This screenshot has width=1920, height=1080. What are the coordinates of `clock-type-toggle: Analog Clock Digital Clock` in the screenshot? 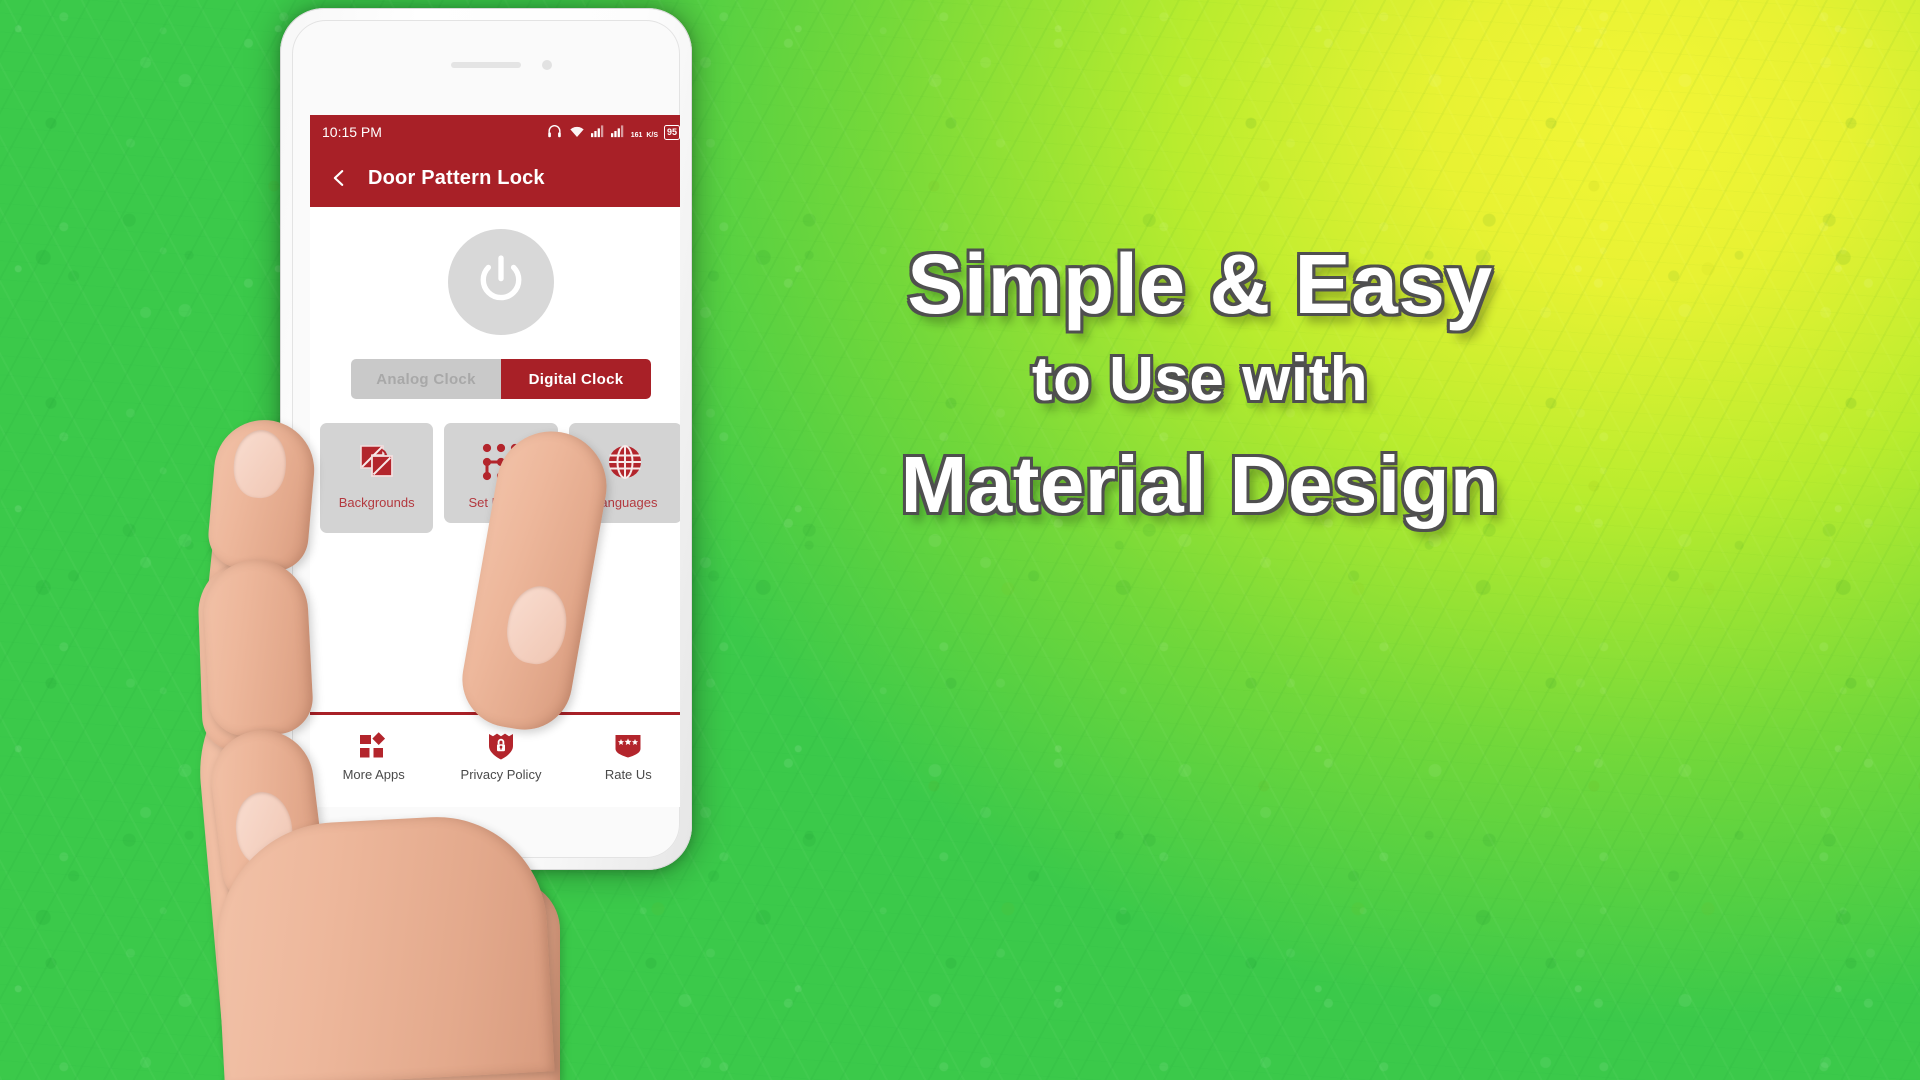 It's located at (501, 379).